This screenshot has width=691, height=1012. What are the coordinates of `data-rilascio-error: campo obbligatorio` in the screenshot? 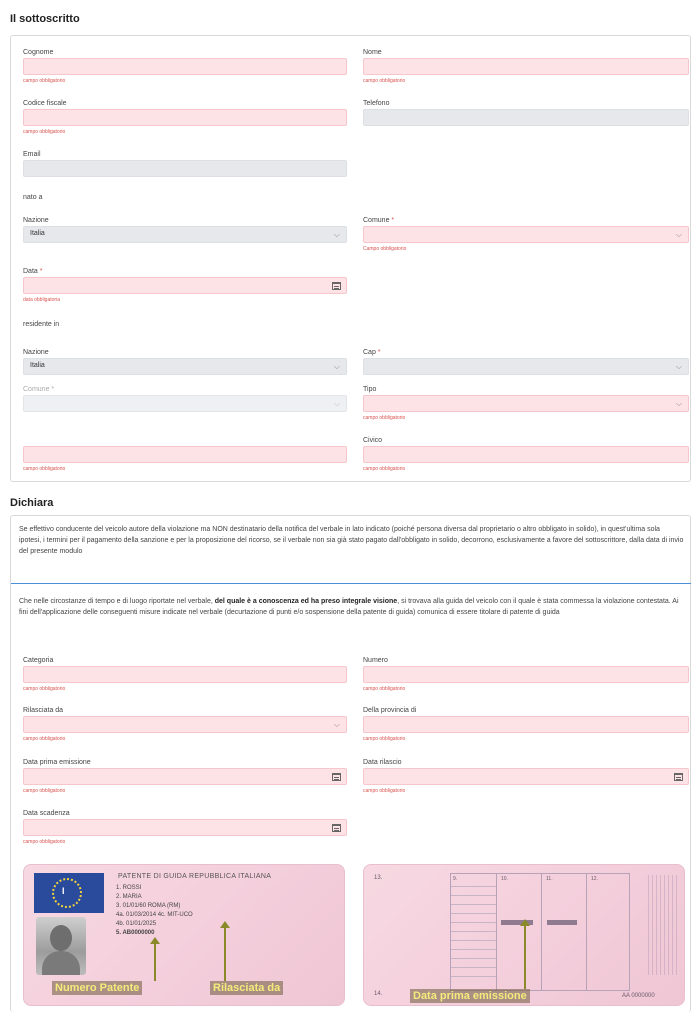 It's located at (384, 791).